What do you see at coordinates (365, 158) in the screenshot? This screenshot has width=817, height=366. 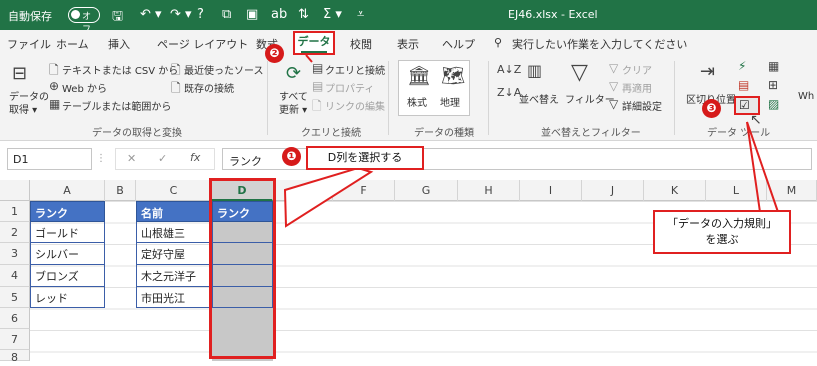 I see `callout-step-1: D列を選択する` at bounding box center [365, 158].